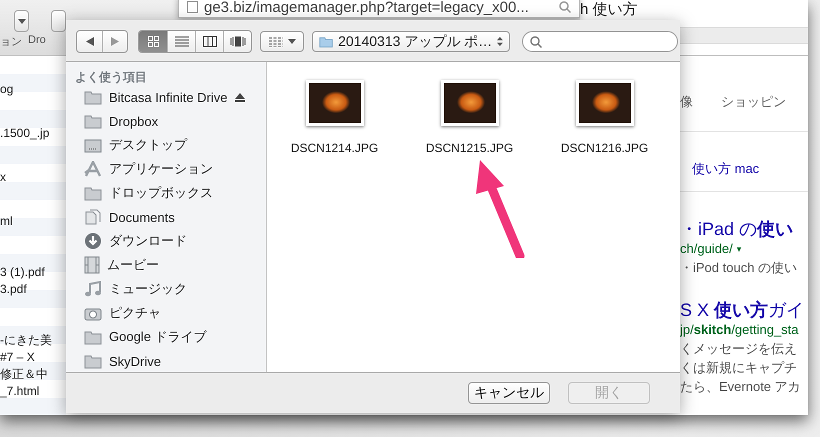 Image resolution: width=820 pixels, height=437 pixels. I want to click on up-down-arrows-icon, so click(500, 41).